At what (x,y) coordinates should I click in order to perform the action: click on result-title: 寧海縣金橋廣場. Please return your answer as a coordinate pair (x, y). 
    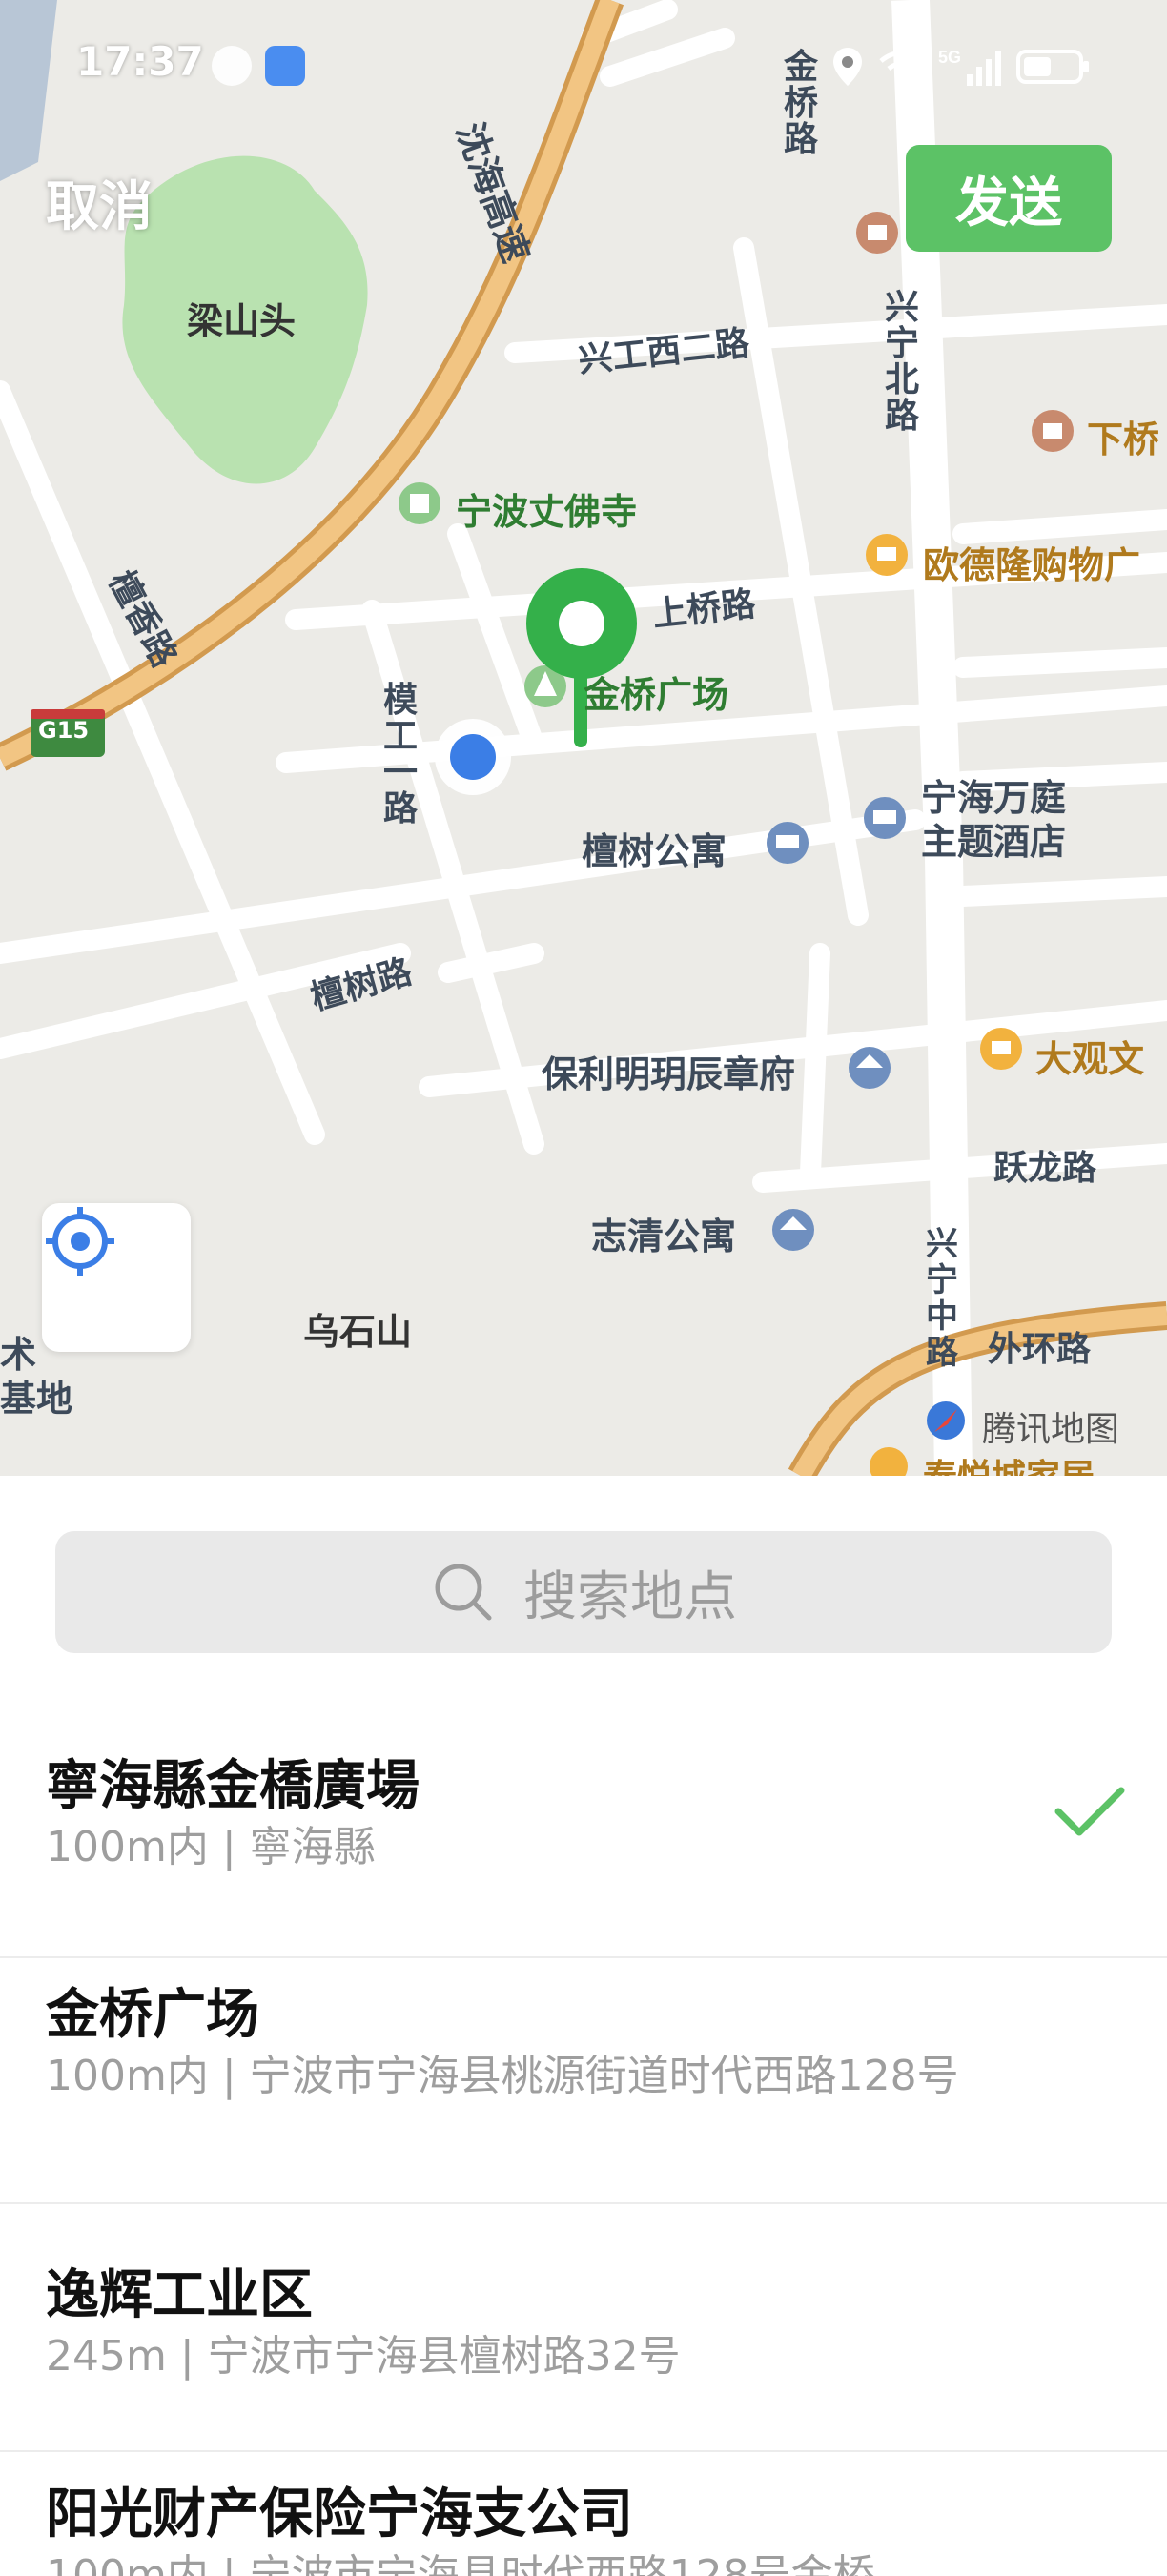
    Looking at the image, I should click on (233, 1786).